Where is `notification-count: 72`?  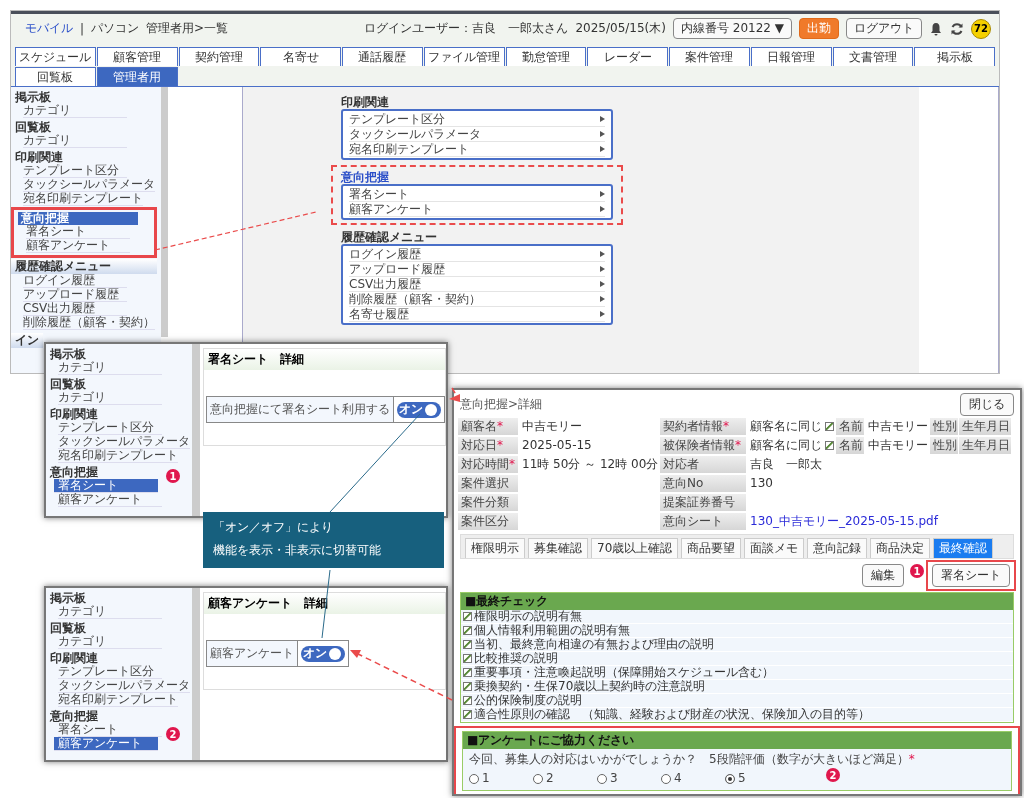
notification-count: 72 is located at coordinates (981, 28).